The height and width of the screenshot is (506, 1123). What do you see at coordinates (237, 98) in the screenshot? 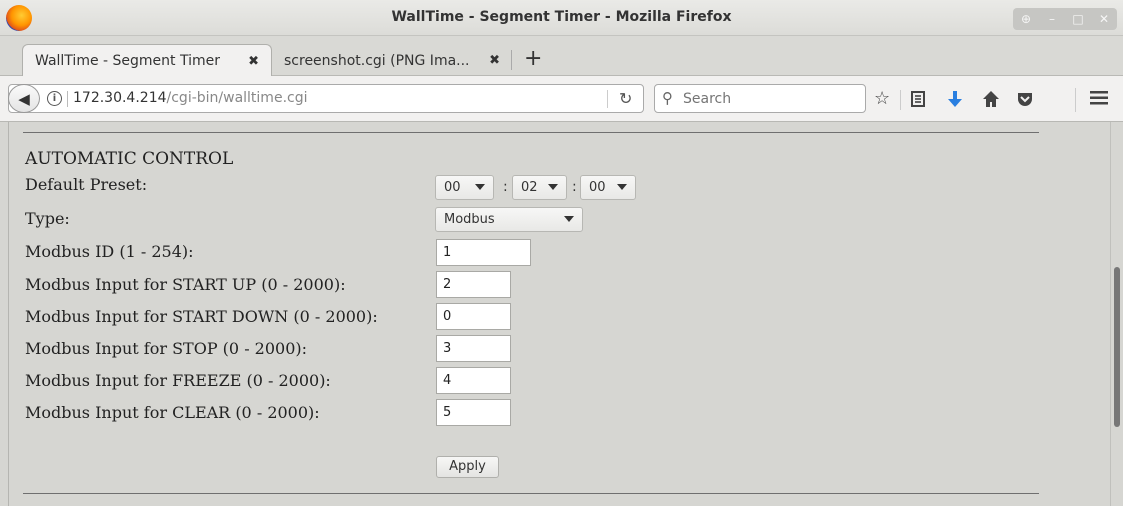
I see `url-path: /cgi-bin/walltime.cgi` at bounding box center [237, 98].